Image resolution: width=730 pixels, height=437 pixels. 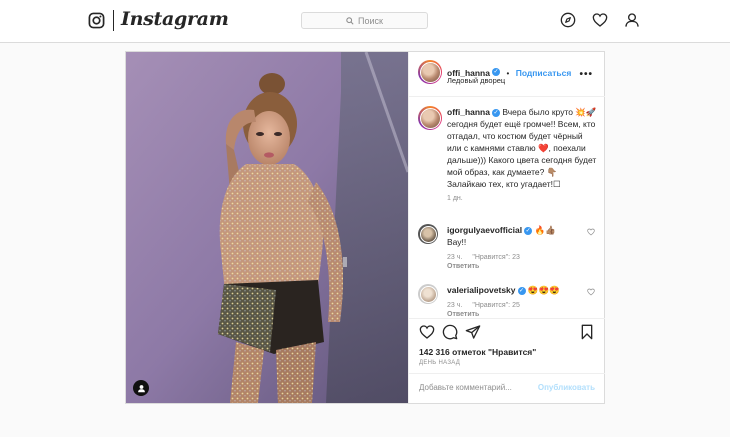 What do you see at coordinates (544, 73) in the screenshot?
I see `follow-button: Подписаться` at bounding box center [544, 73].